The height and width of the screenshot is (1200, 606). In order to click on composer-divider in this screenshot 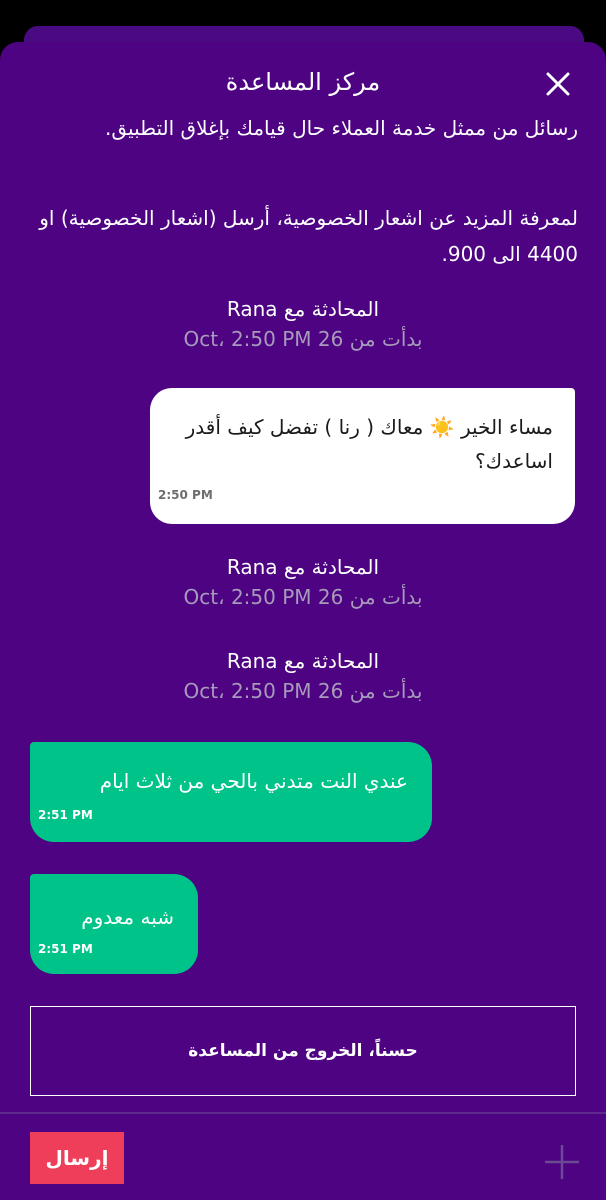, I will do `click(303, 1113)`.